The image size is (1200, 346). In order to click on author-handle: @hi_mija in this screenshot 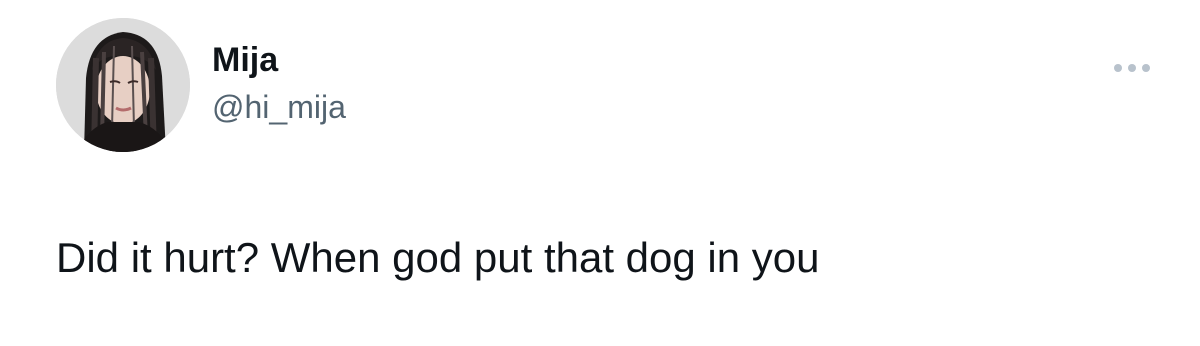, I will do `click(279, 107)`.